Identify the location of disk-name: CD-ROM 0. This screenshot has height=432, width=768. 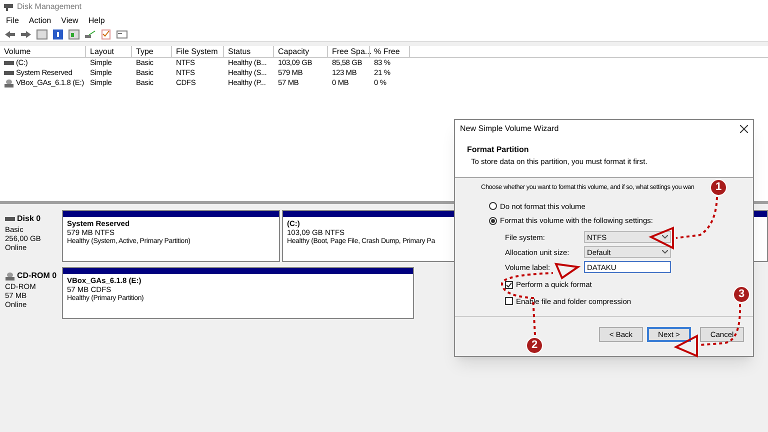
(37, 276).